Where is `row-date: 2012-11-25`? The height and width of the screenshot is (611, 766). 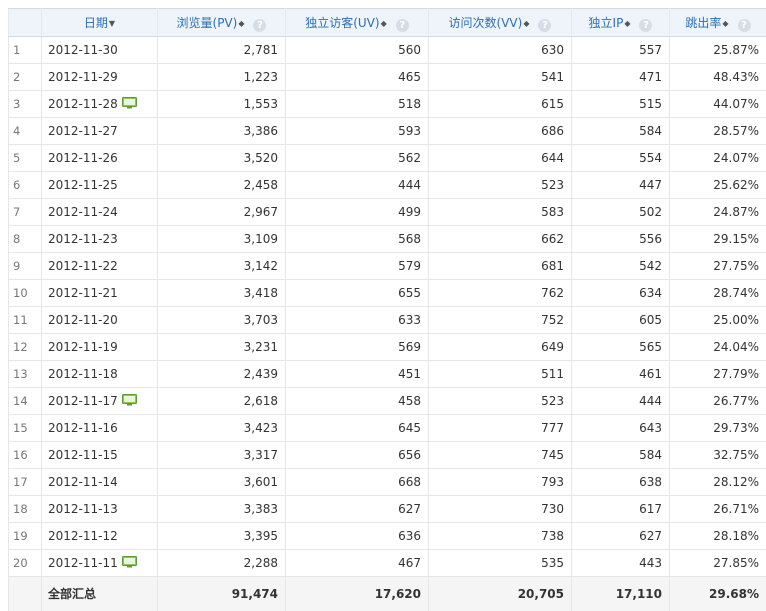 row-date: 2012-11-25 is located at coordinates (100, 185).